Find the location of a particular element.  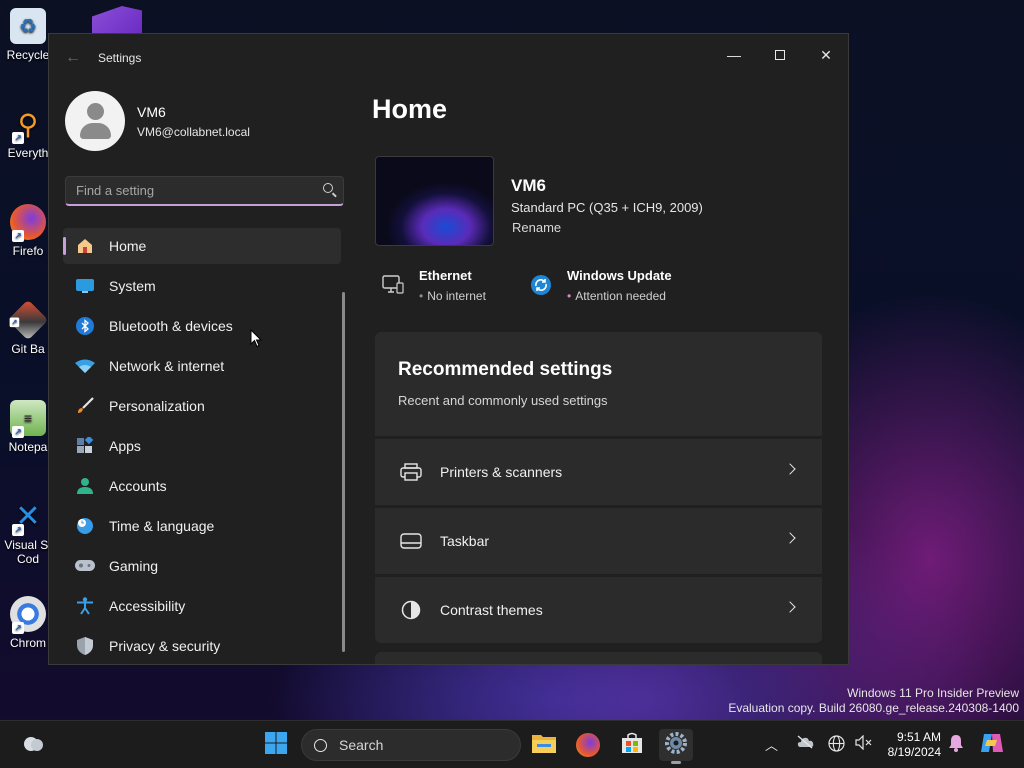

firefox-taskbar-button is located at coordinates (588, 745).